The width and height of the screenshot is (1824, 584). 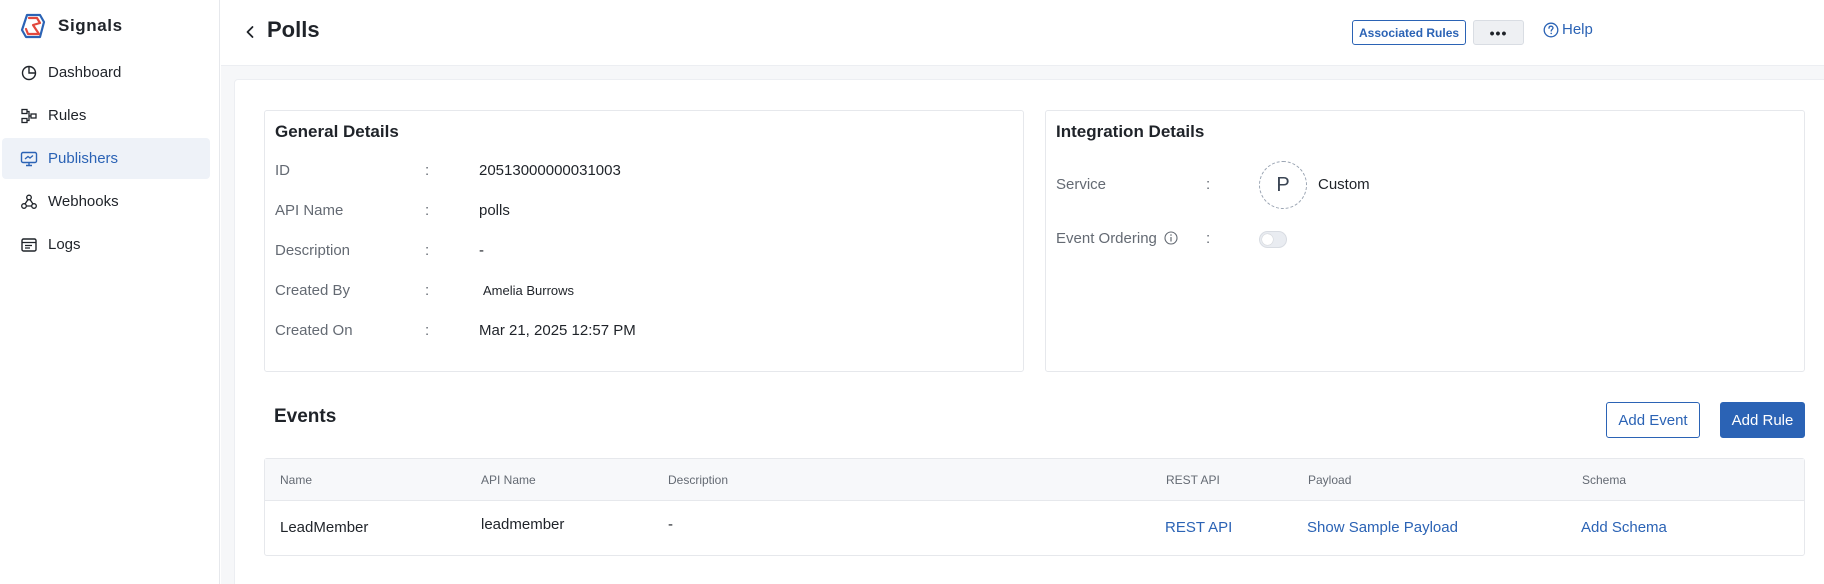 I want to click on event-ordering-label: Event Ordering, so click(x=1117, y=238).